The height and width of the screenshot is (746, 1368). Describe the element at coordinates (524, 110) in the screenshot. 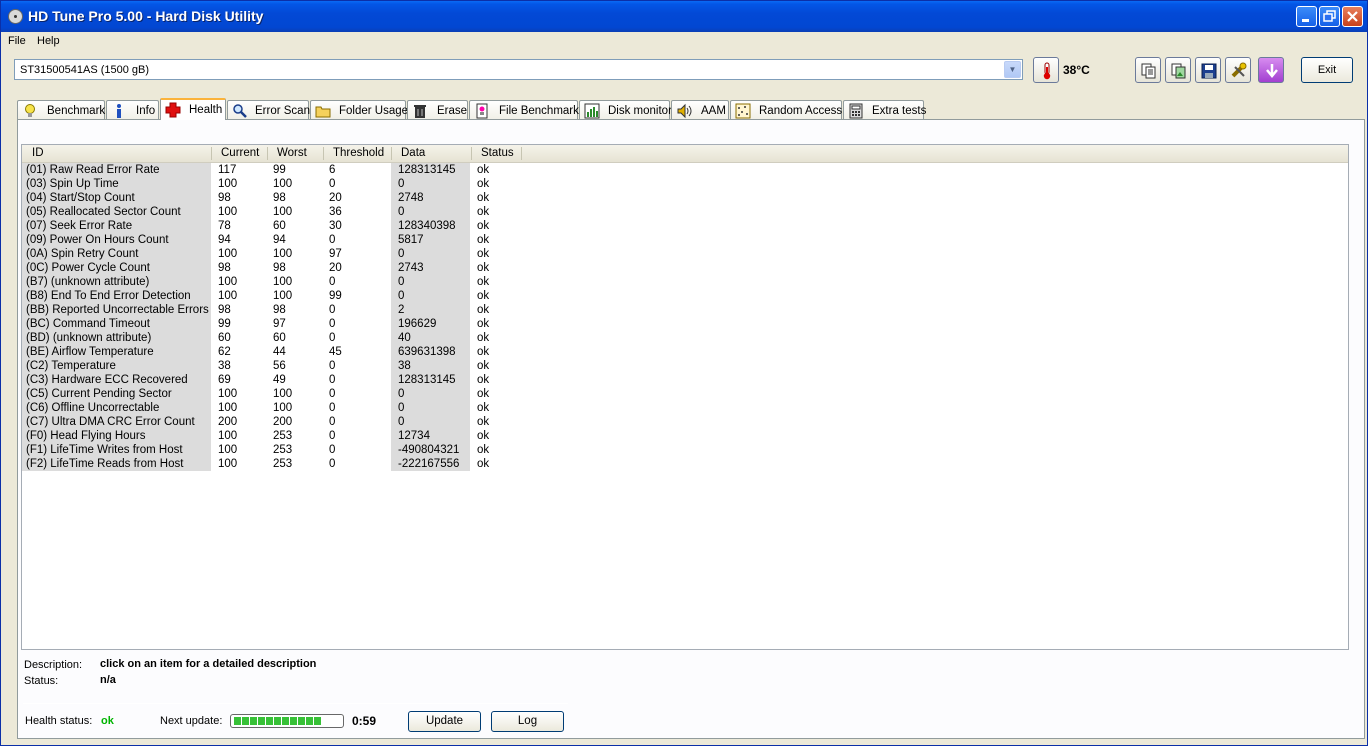

I see `tab-file-benchmark: File Benchmark` at that location.